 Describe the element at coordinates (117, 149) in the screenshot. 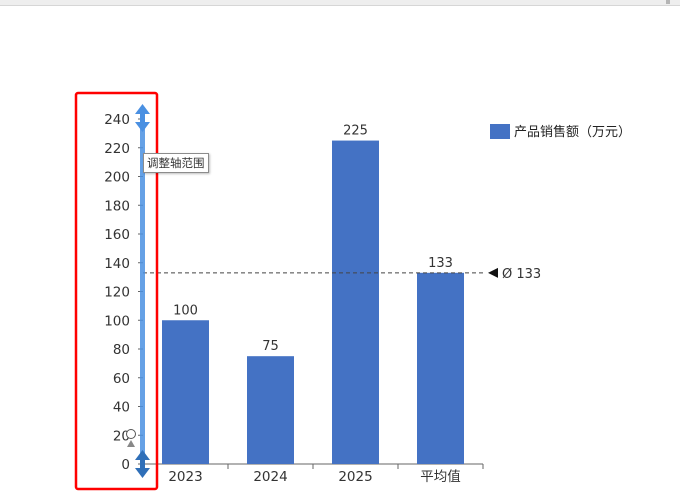

I see `y-tick-label: 220` at that location.